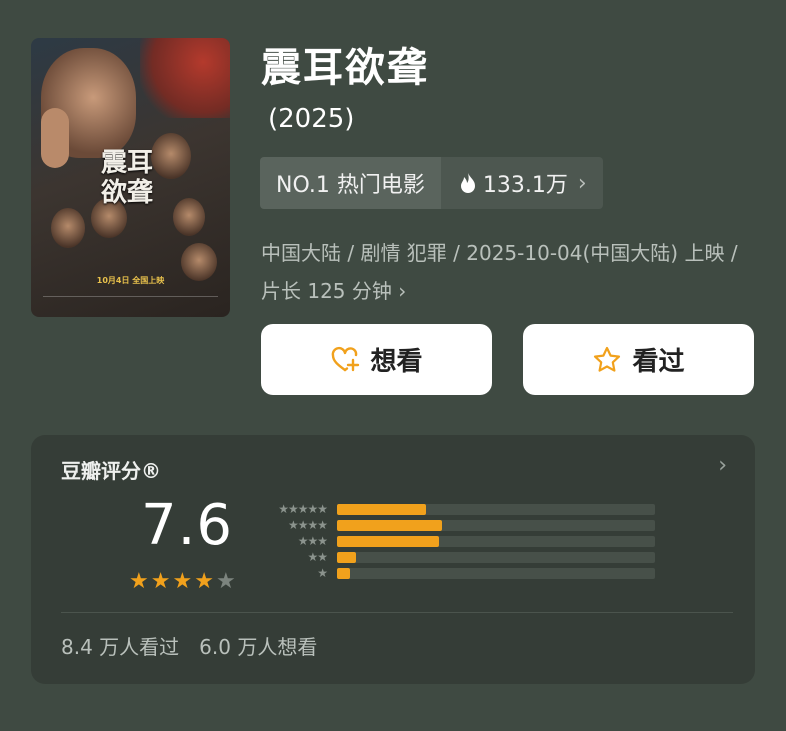  What do you see at coordinates (346, 358) in the screenshot?
I see `heart-plus-icon` at bounding box center [346, 358].